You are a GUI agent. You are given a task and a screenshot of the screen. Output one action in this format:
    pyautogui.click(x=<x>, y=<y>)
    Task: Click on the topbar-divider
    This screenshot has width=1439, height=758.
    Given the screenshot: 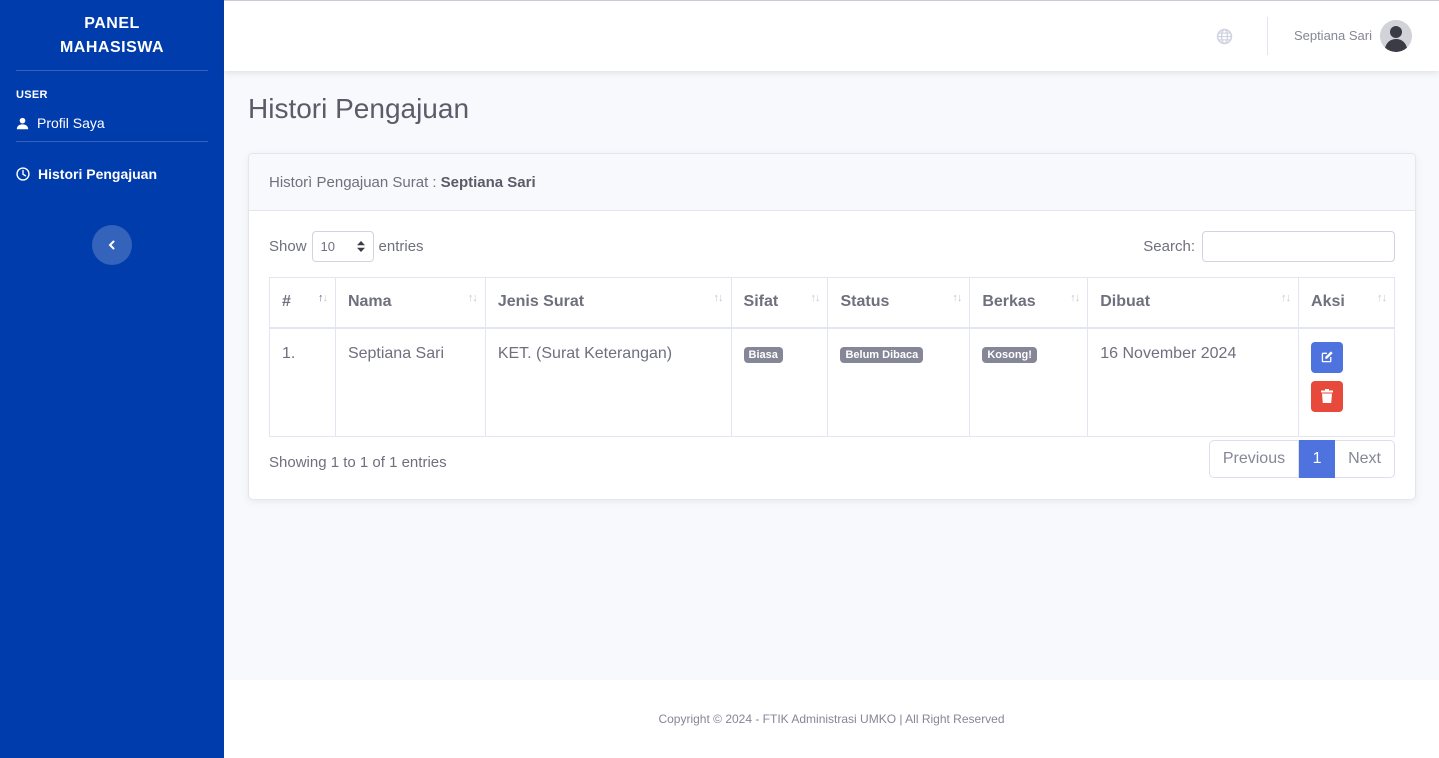 What is the action you would take?
    pyautogui.click(x=1267, y=36)
    